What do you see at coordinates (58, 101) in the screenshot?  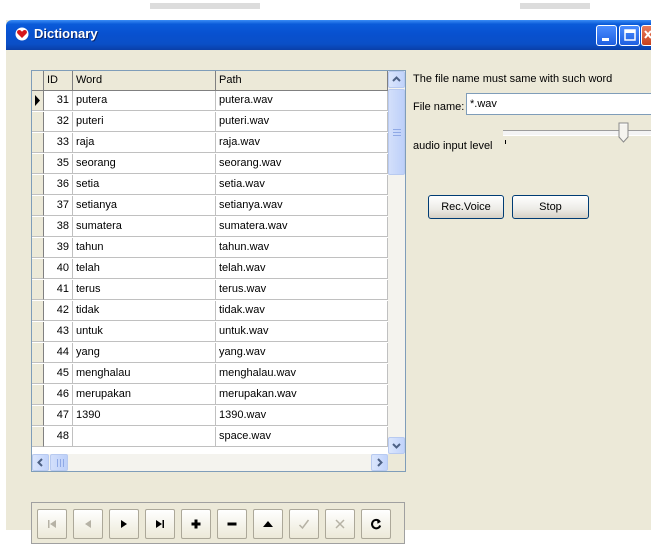 I see `id-cell: 31` at bounding box center [58, 101].